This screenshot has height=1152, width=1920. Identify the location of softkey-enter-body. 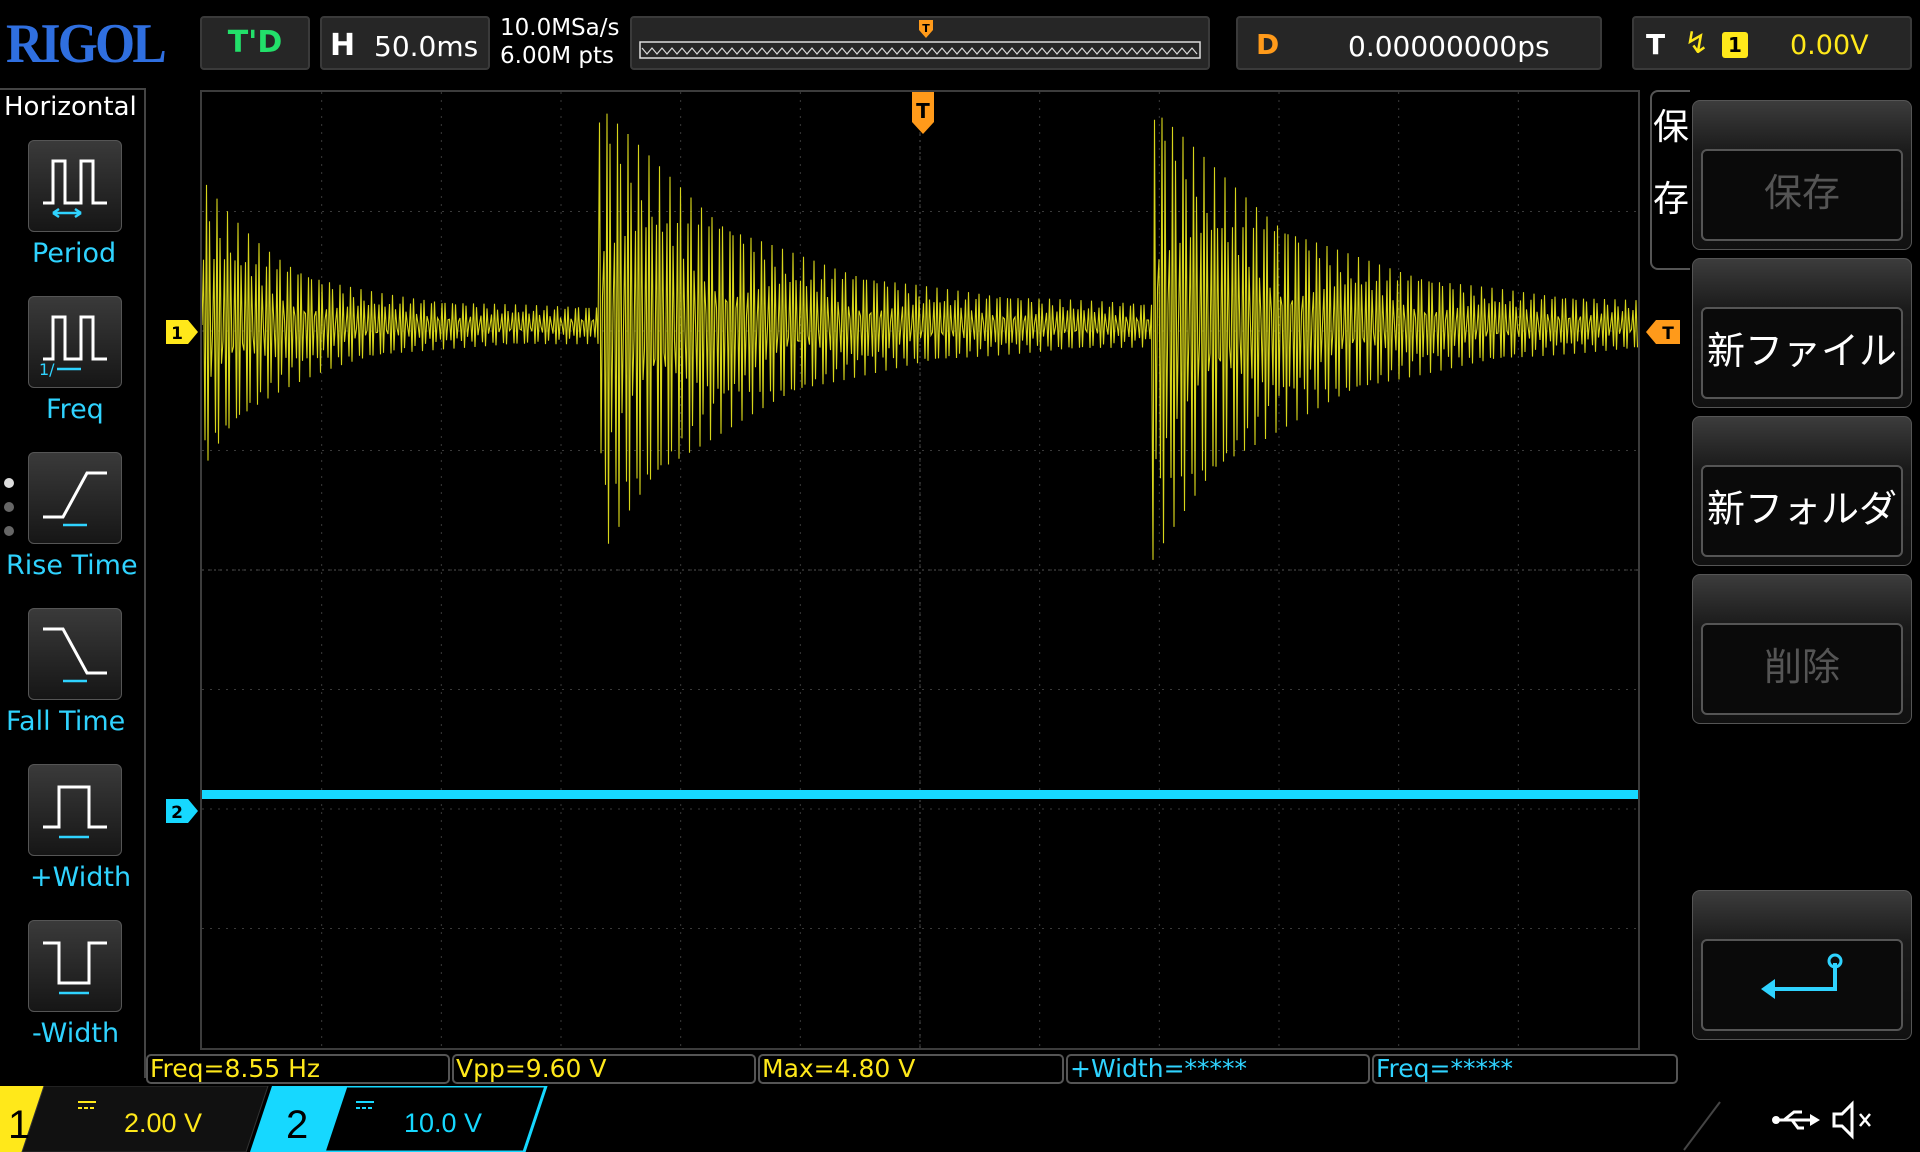
(1802, 985).